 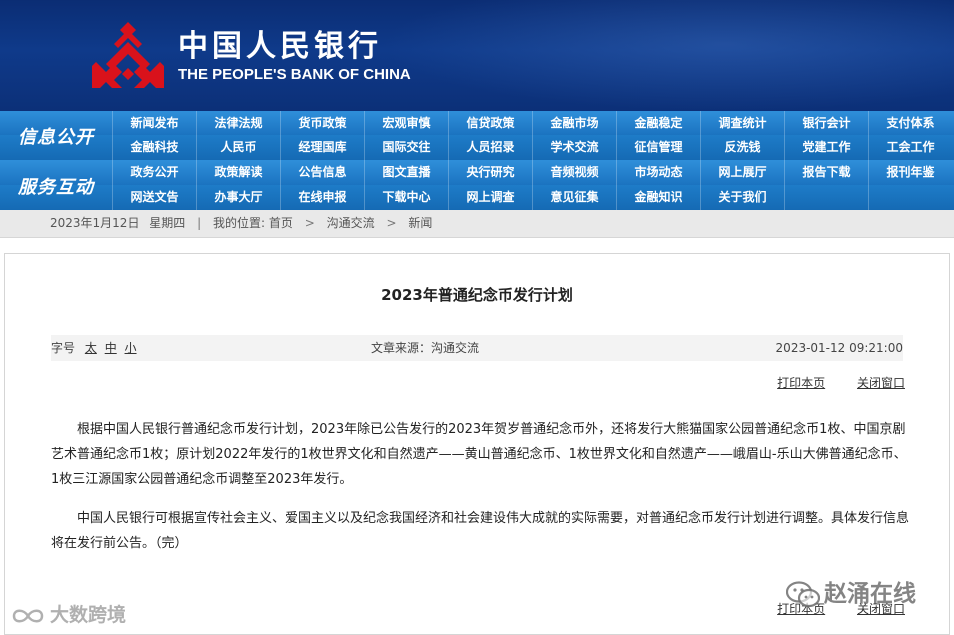 What do you see at coordinates (406, 197) in the screenshot?
I see `nav-link: 下载中心` at bounding box center [406, 197].